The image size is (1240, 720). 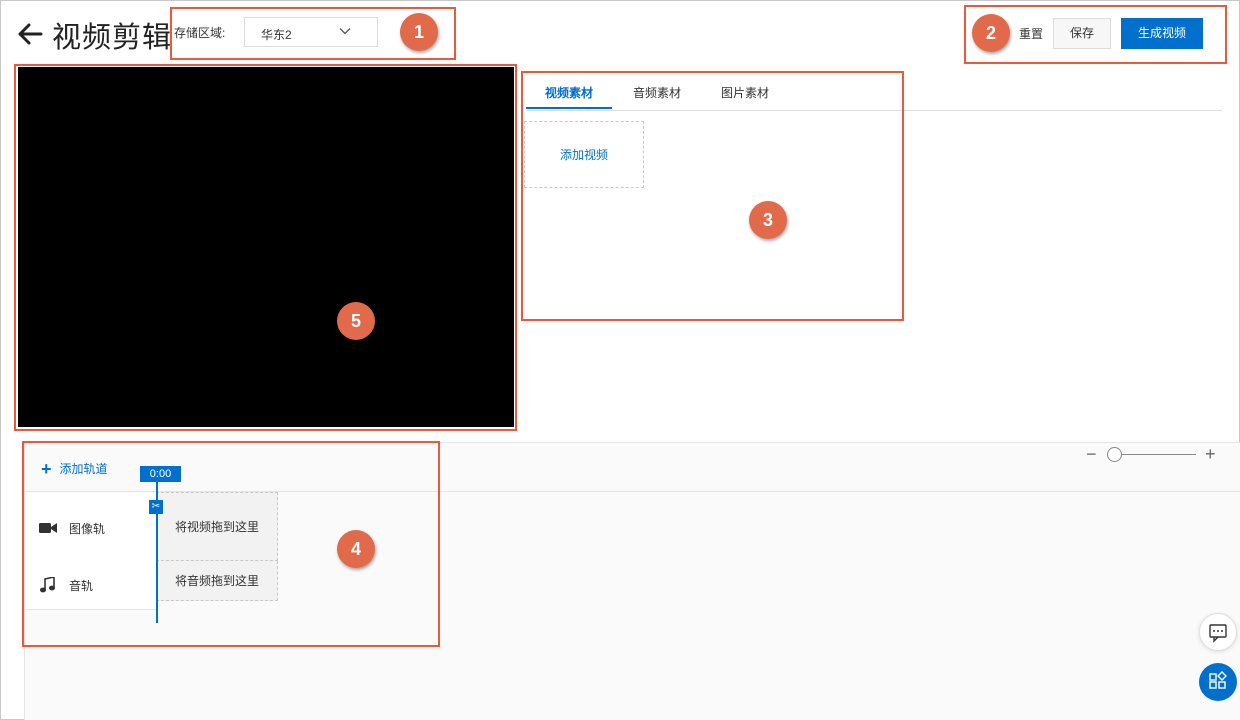 I want to click on apps-grid-icon, so click(x=1218, y=680).